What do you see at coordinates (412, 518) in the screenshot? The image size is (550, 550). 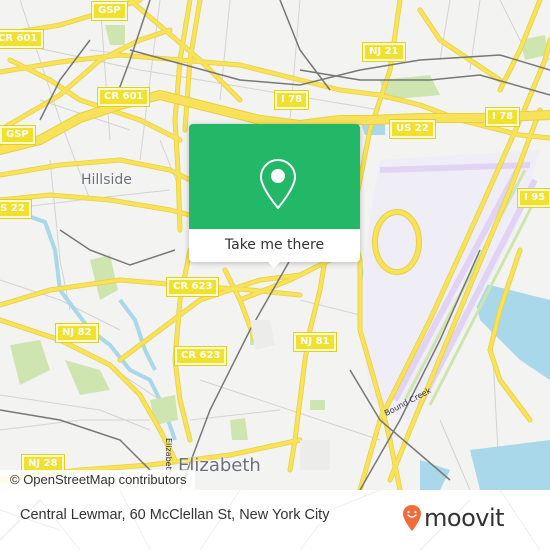 I see `moovit-logo-icon` at bounding box center [412, 518].